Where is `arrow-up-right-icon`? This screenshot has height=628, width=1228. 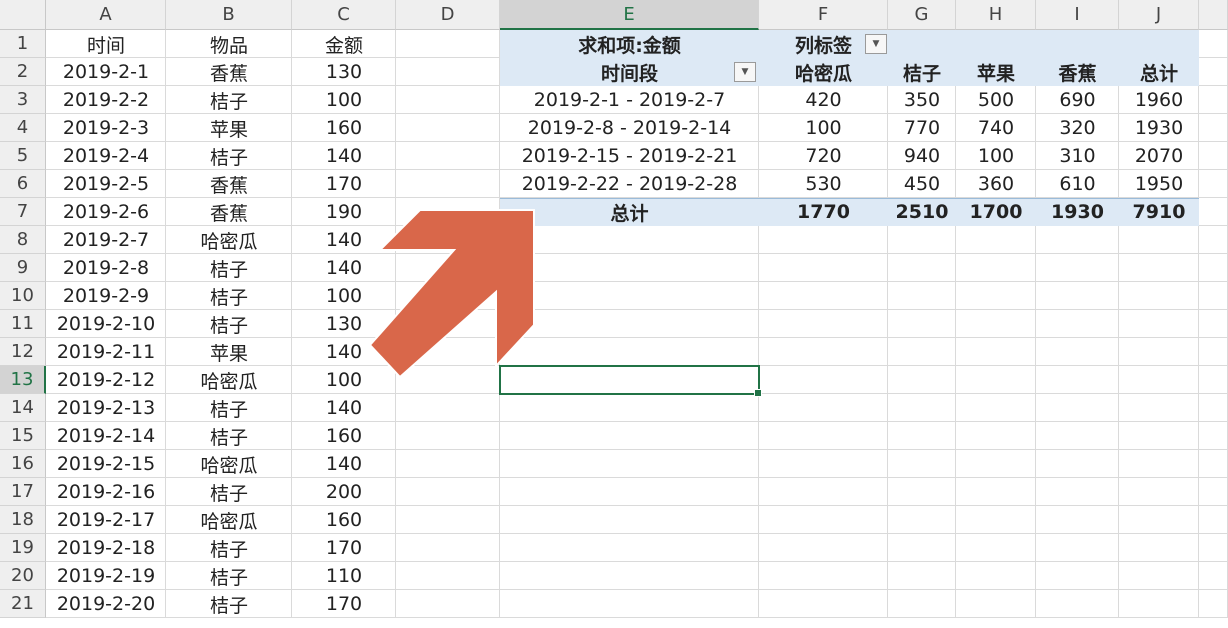
arrow-up-right-icon is located at coordinates (451, 294).